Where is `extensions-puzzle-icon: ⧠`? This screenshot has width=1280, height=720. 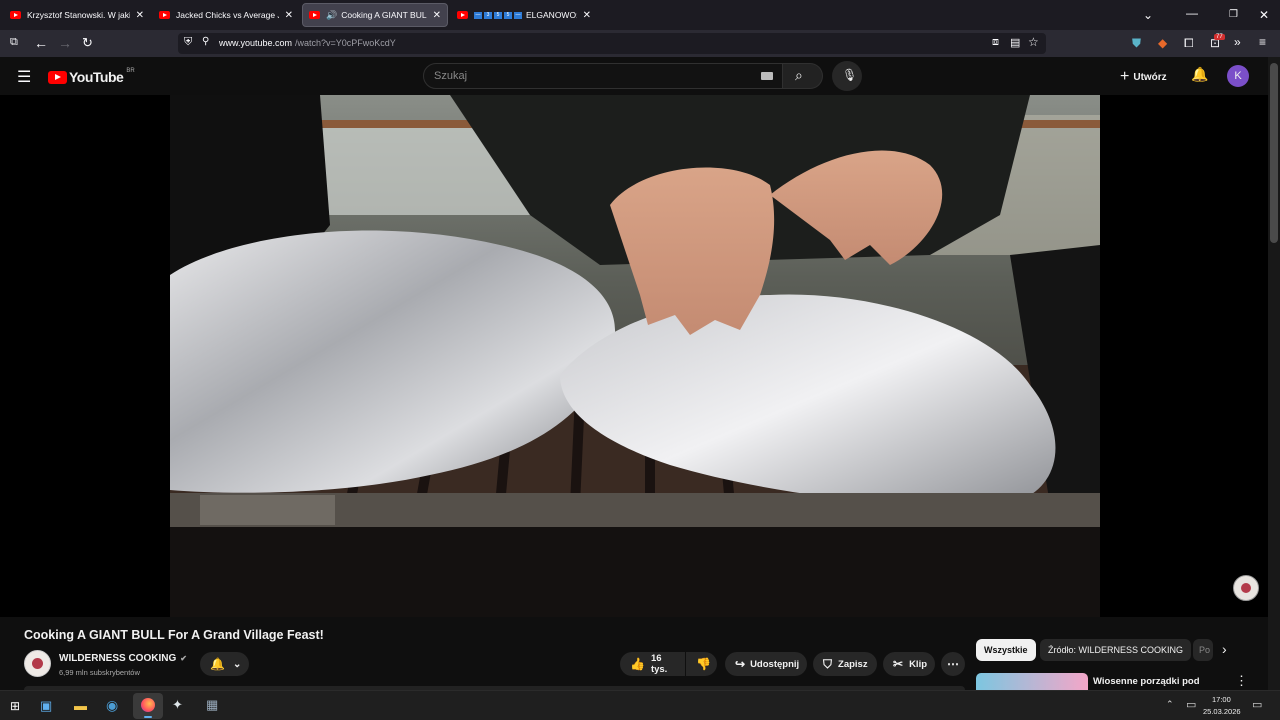 extensions-puzzle-icon: ⧠ is located at coordinates (1189, 43).